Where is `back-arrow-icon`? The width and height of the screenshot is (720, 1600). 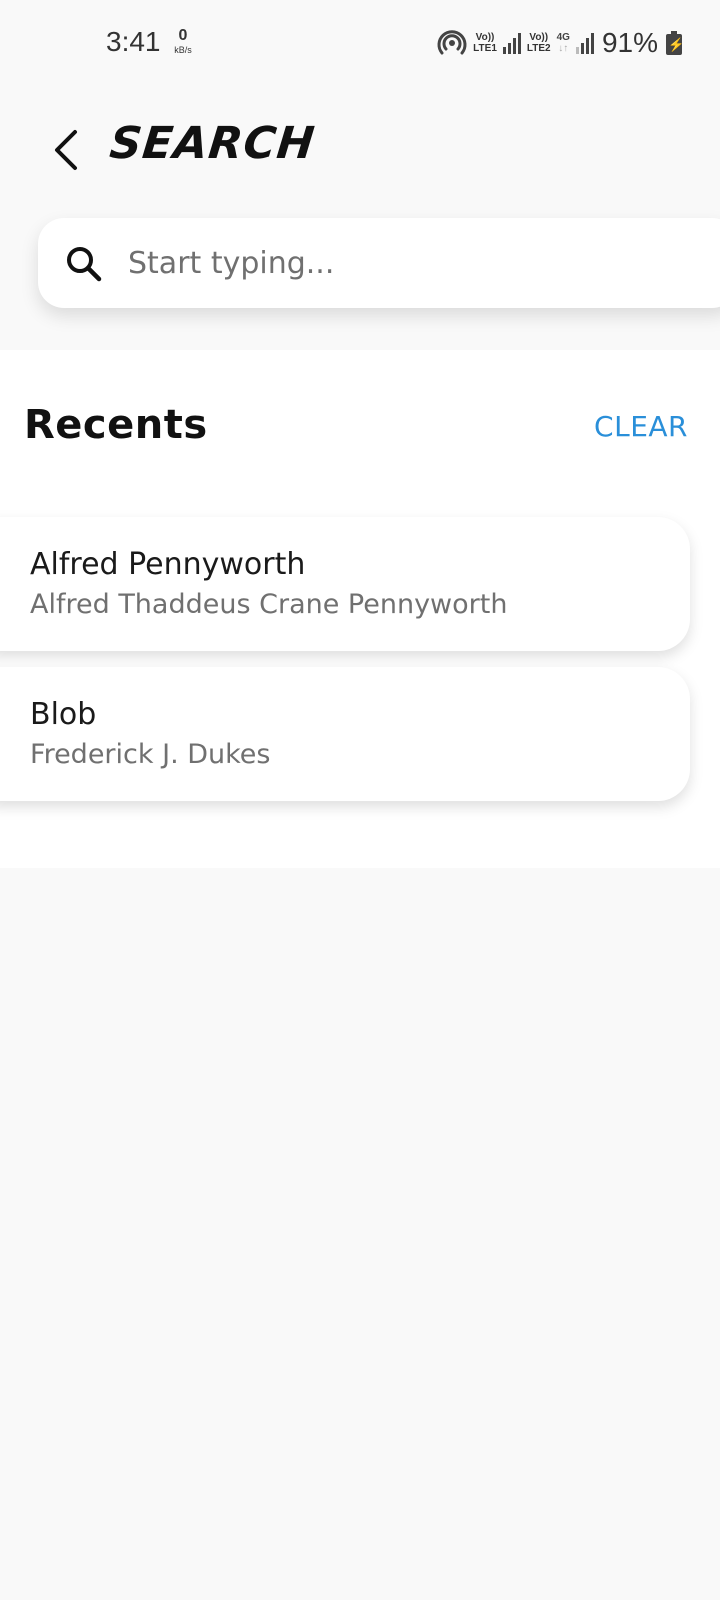
back-arrow-icon is located at coordinates (66, 150).